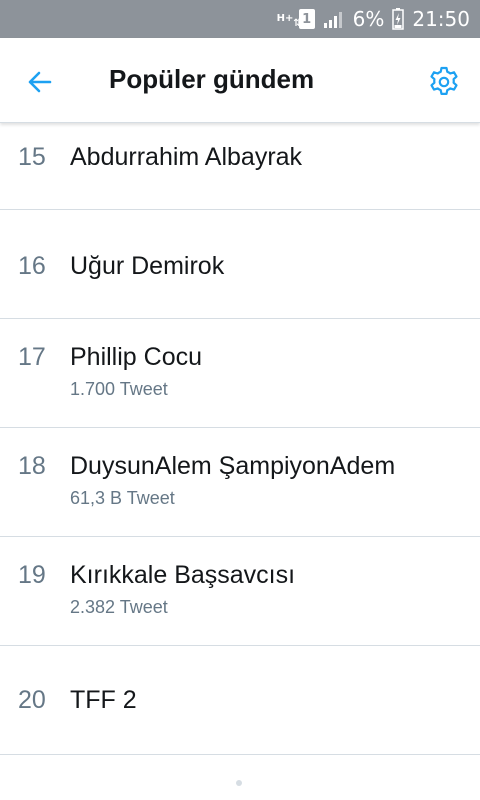  What do you see at coordinates (119, 389) in the screenshot?
I see `trend-tweet-count: 1.700 Tweet` at bounding box center [119, 389].